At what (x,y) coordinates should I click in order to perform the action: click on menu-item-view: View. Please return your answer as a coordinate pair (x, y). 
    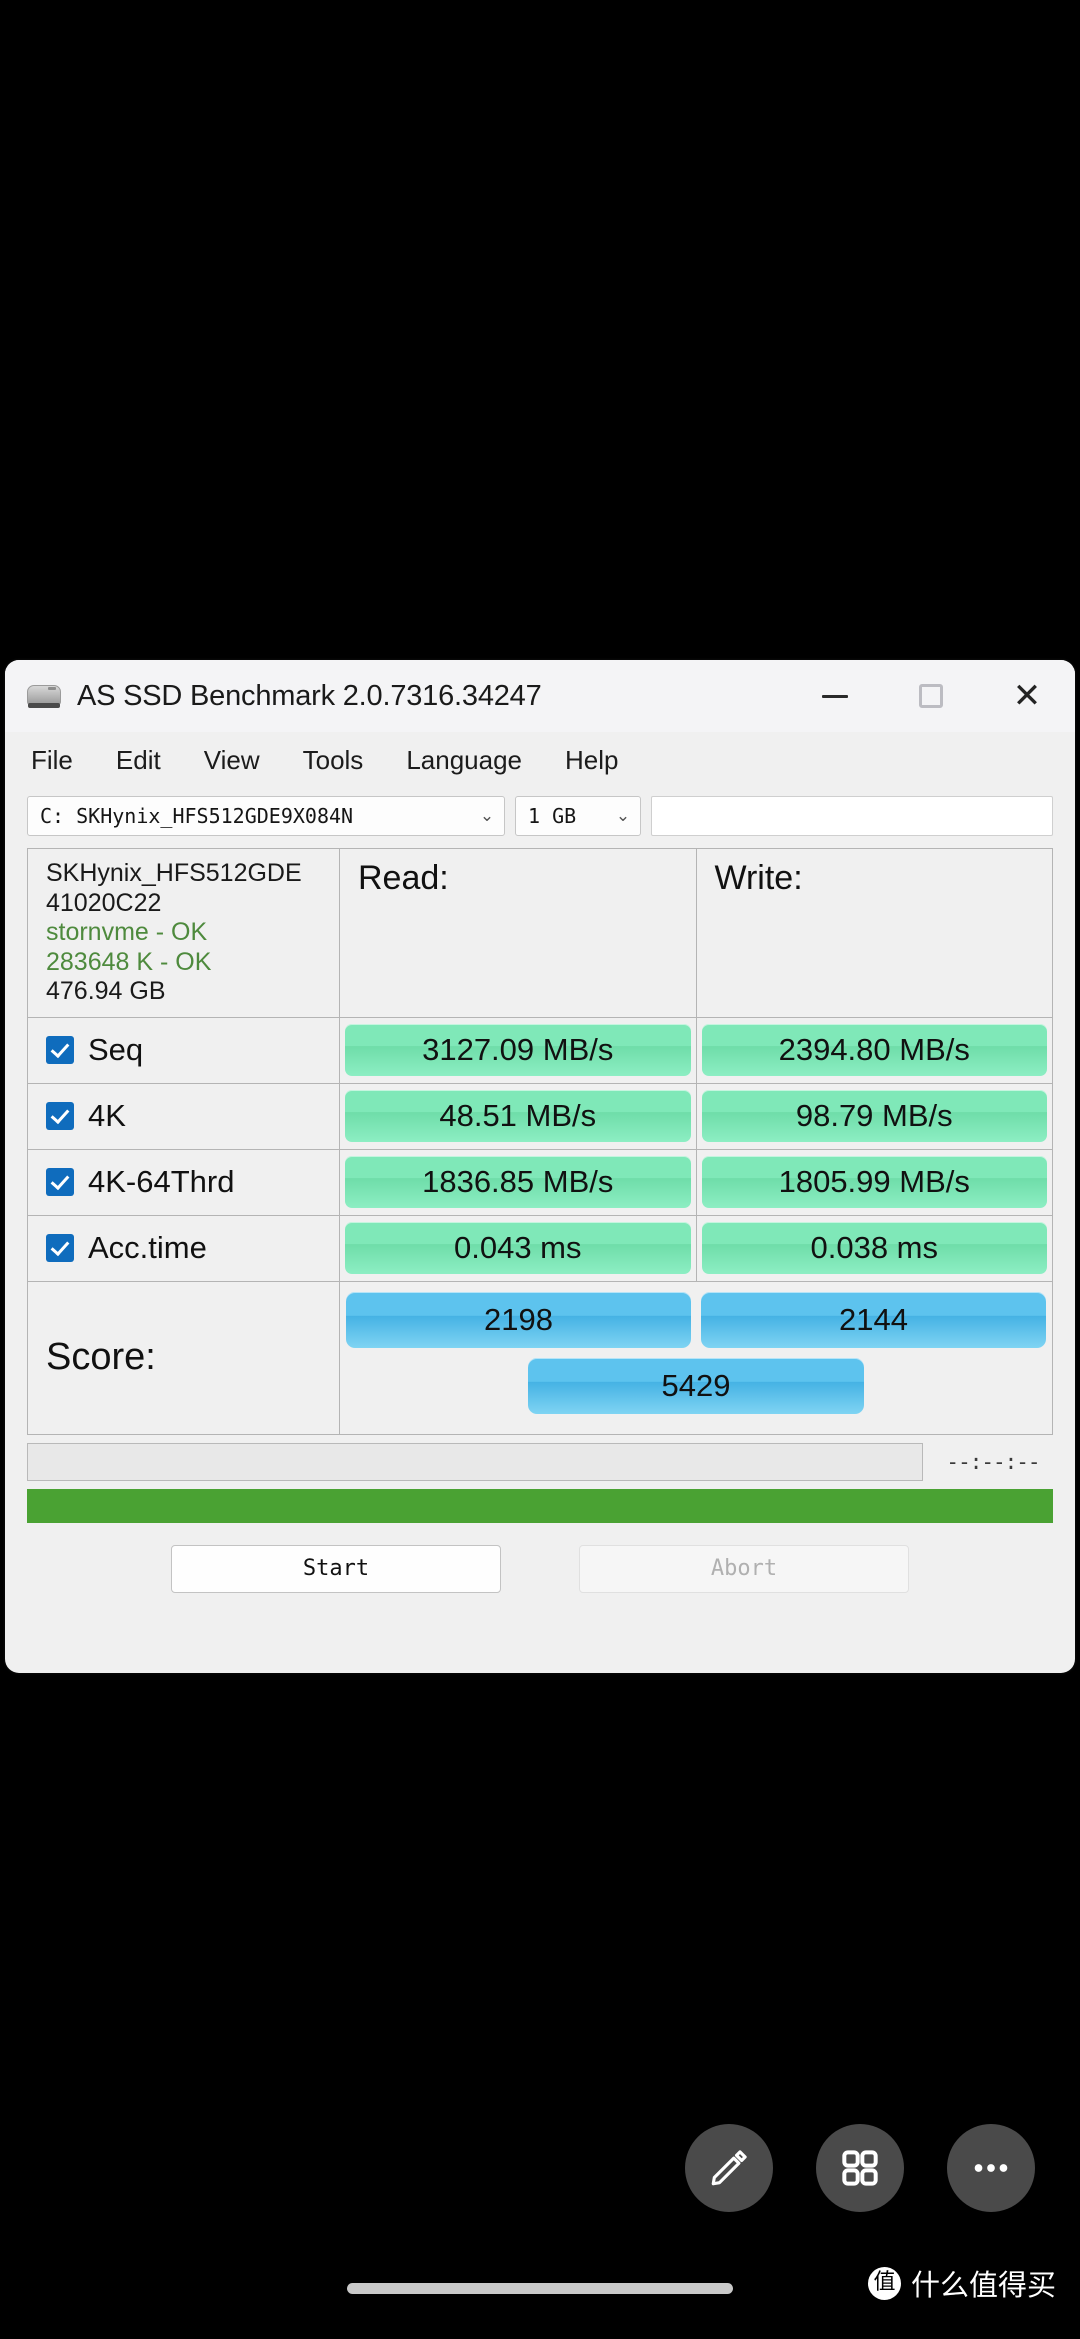
    Looking at the image, I should click on (244, 760).